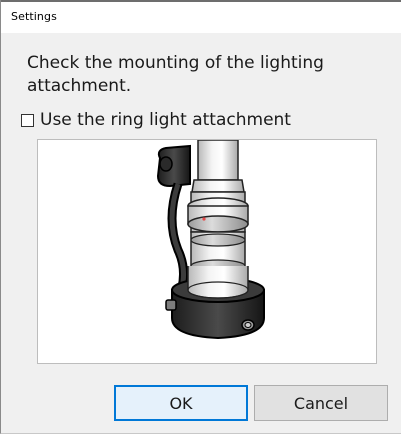 This screenshot has width=401, height=434. Describe the element at coordinates (201, 1) in the screenshot. I see `title-bar-edge` at that location.